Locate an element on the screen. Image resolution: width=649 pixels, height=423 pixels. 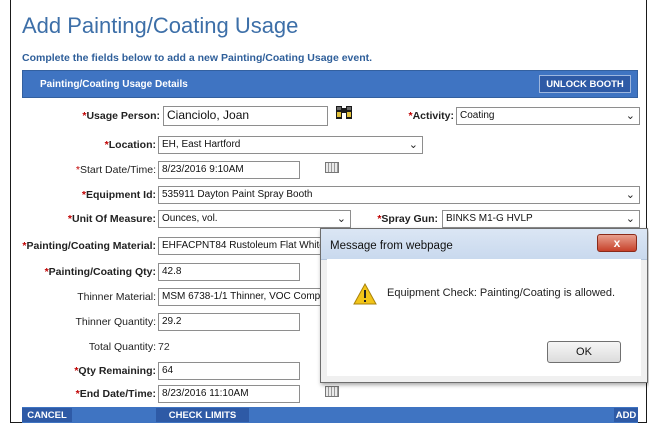
equipment-id-value: 535911 Dayton Paint Spray Booth is located at coordinates (237, 194).